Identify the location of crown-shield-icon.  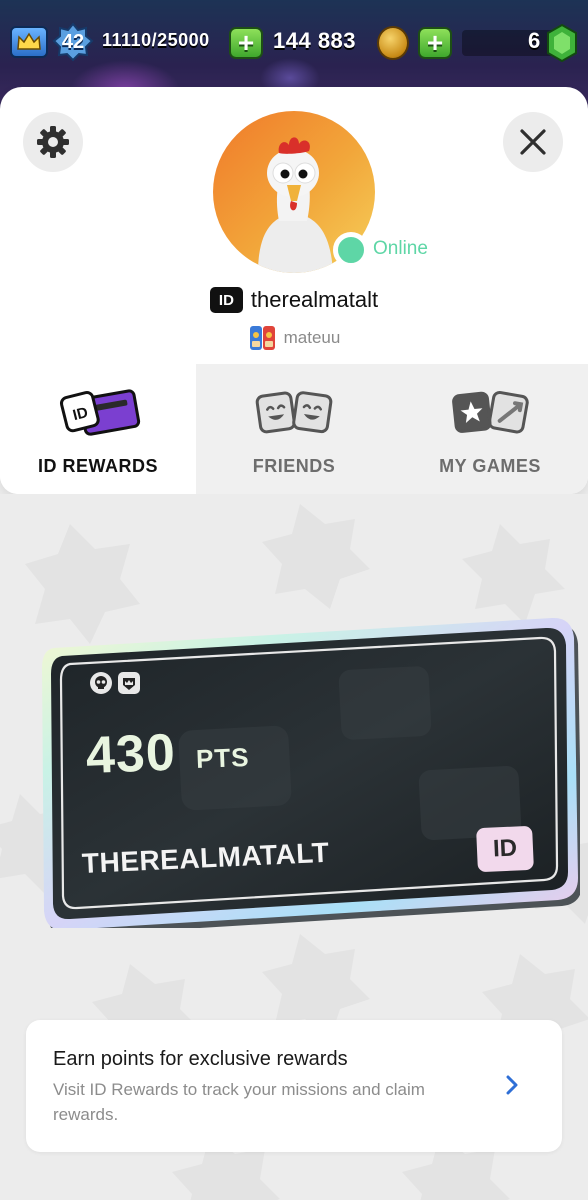
(129, 683).